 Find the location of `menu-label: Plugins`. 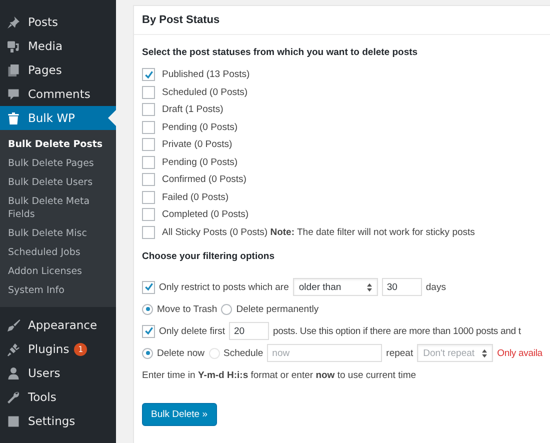

menu-label: Plugins is located at coordinates (49, 349).